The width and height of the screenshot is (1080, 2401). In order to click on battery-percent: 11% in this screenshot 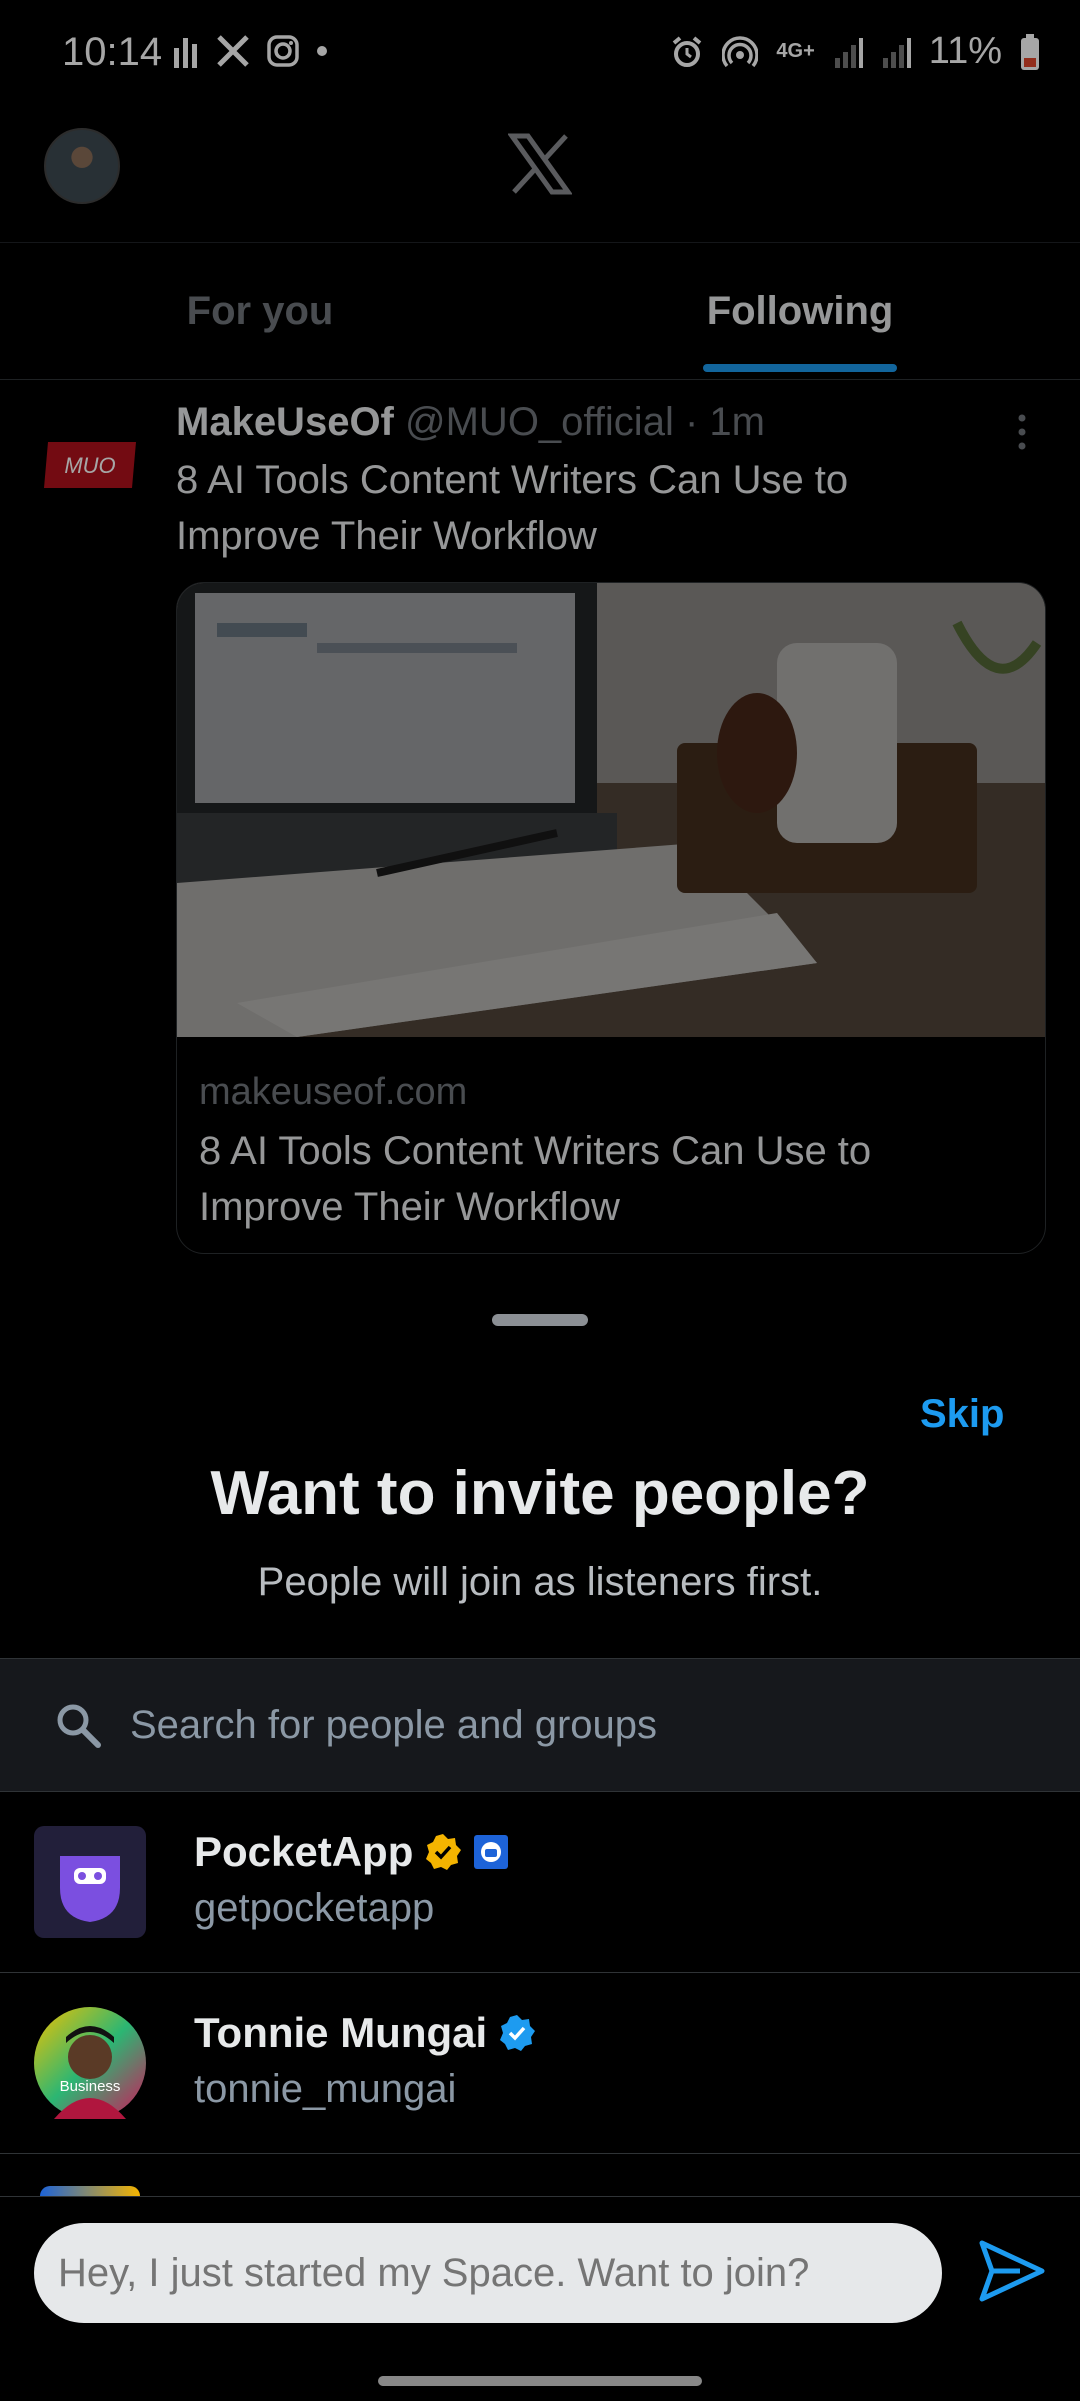, I will do `click(965, 51)`.